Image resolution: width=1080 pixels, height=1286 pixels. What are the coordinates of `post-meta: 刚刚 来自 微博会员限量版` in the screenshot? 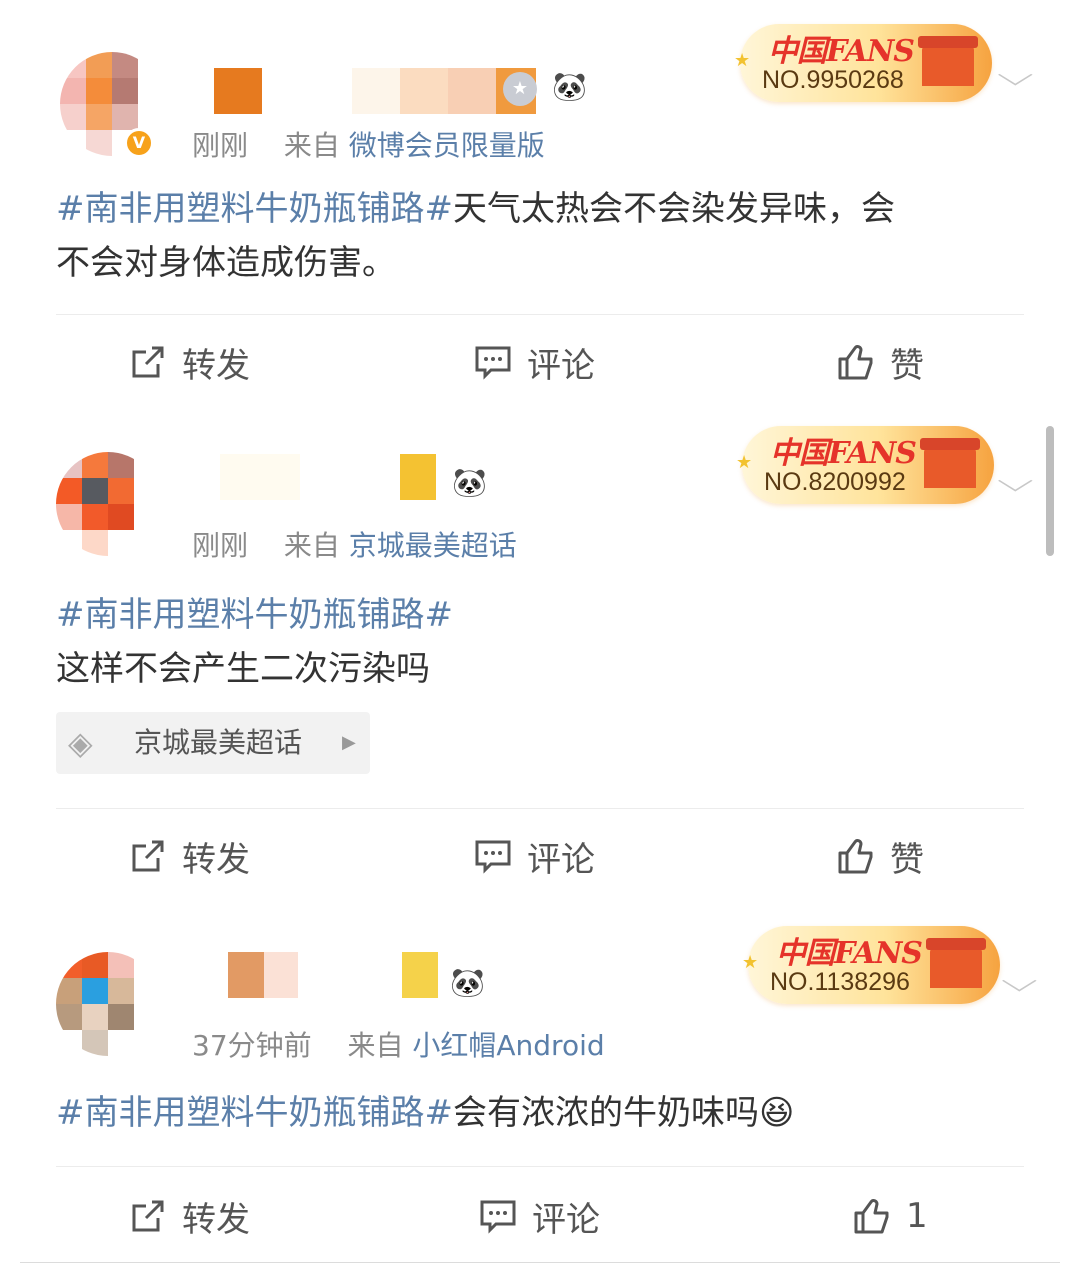 It's located at (368, 144).